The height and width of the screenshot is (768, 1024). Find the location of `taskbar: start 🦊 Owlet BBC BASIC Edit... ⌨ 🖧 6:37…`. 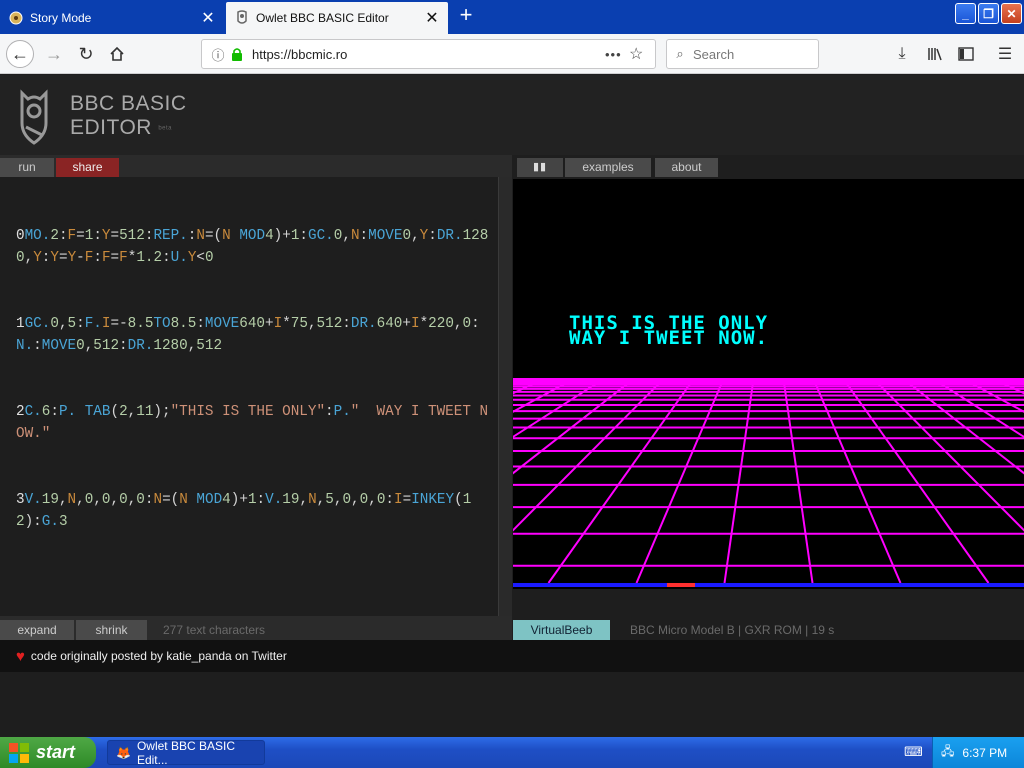

taskbar: start 🦊 Owlet BBC BASIC Edit... ⌨ 🖧 6:37… is located at coordinates (512, 752).